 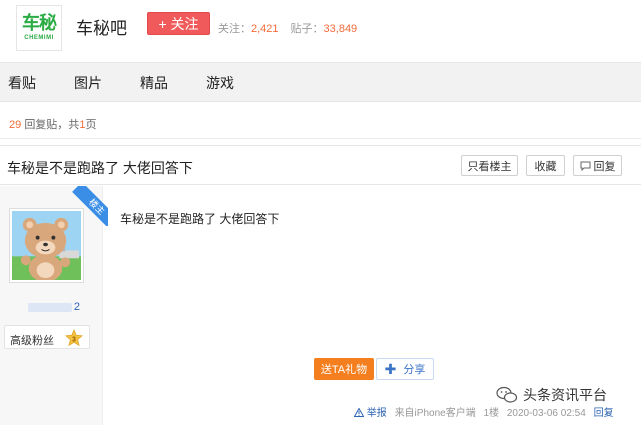 I want to click on post-content: 车秘是不是跑路了 大佬回答下, so click(x=200, y=219).